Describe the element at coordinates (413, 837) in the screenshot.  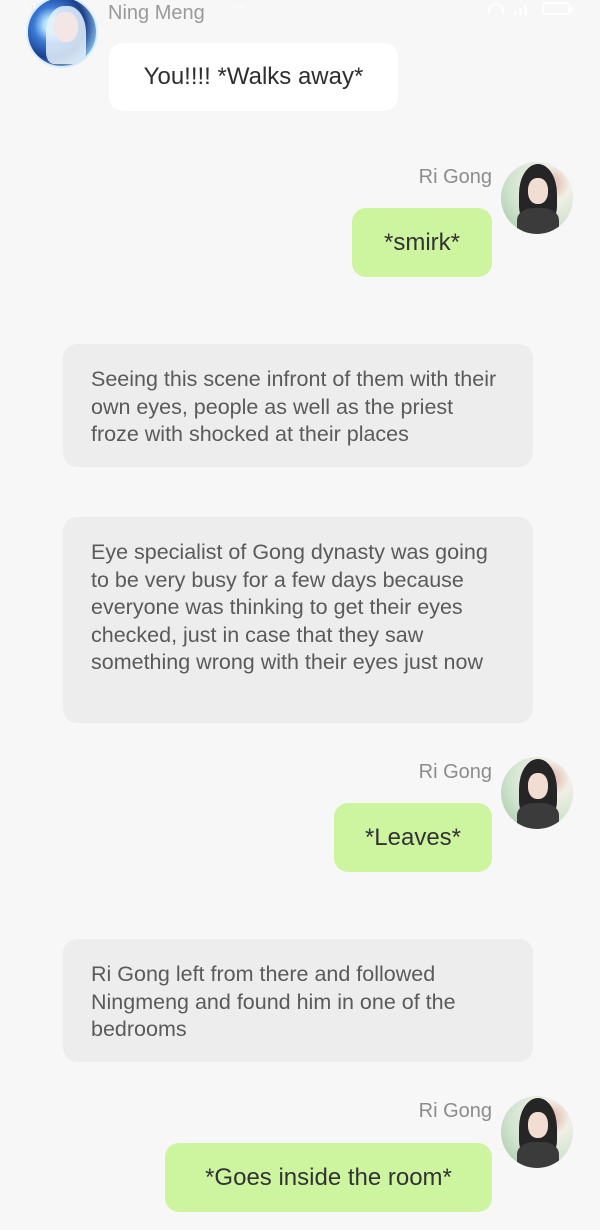
I see `message-bubble: *Leaves*` at that location.